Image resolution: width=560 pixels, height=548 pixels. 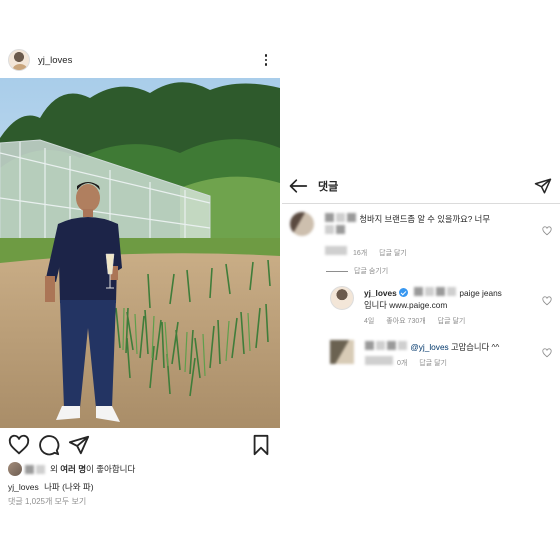 I want to click on hide-replies-toggle: 답글 숨기기, so click(x=357, y=271).